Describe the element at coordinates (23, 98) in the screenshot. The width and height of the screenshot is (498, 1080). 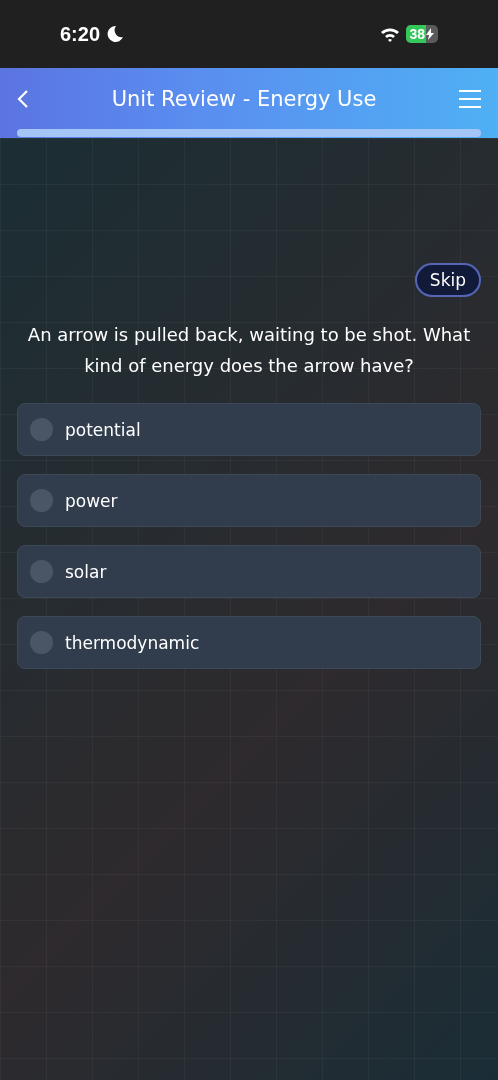
I see `back-icon` at that location.